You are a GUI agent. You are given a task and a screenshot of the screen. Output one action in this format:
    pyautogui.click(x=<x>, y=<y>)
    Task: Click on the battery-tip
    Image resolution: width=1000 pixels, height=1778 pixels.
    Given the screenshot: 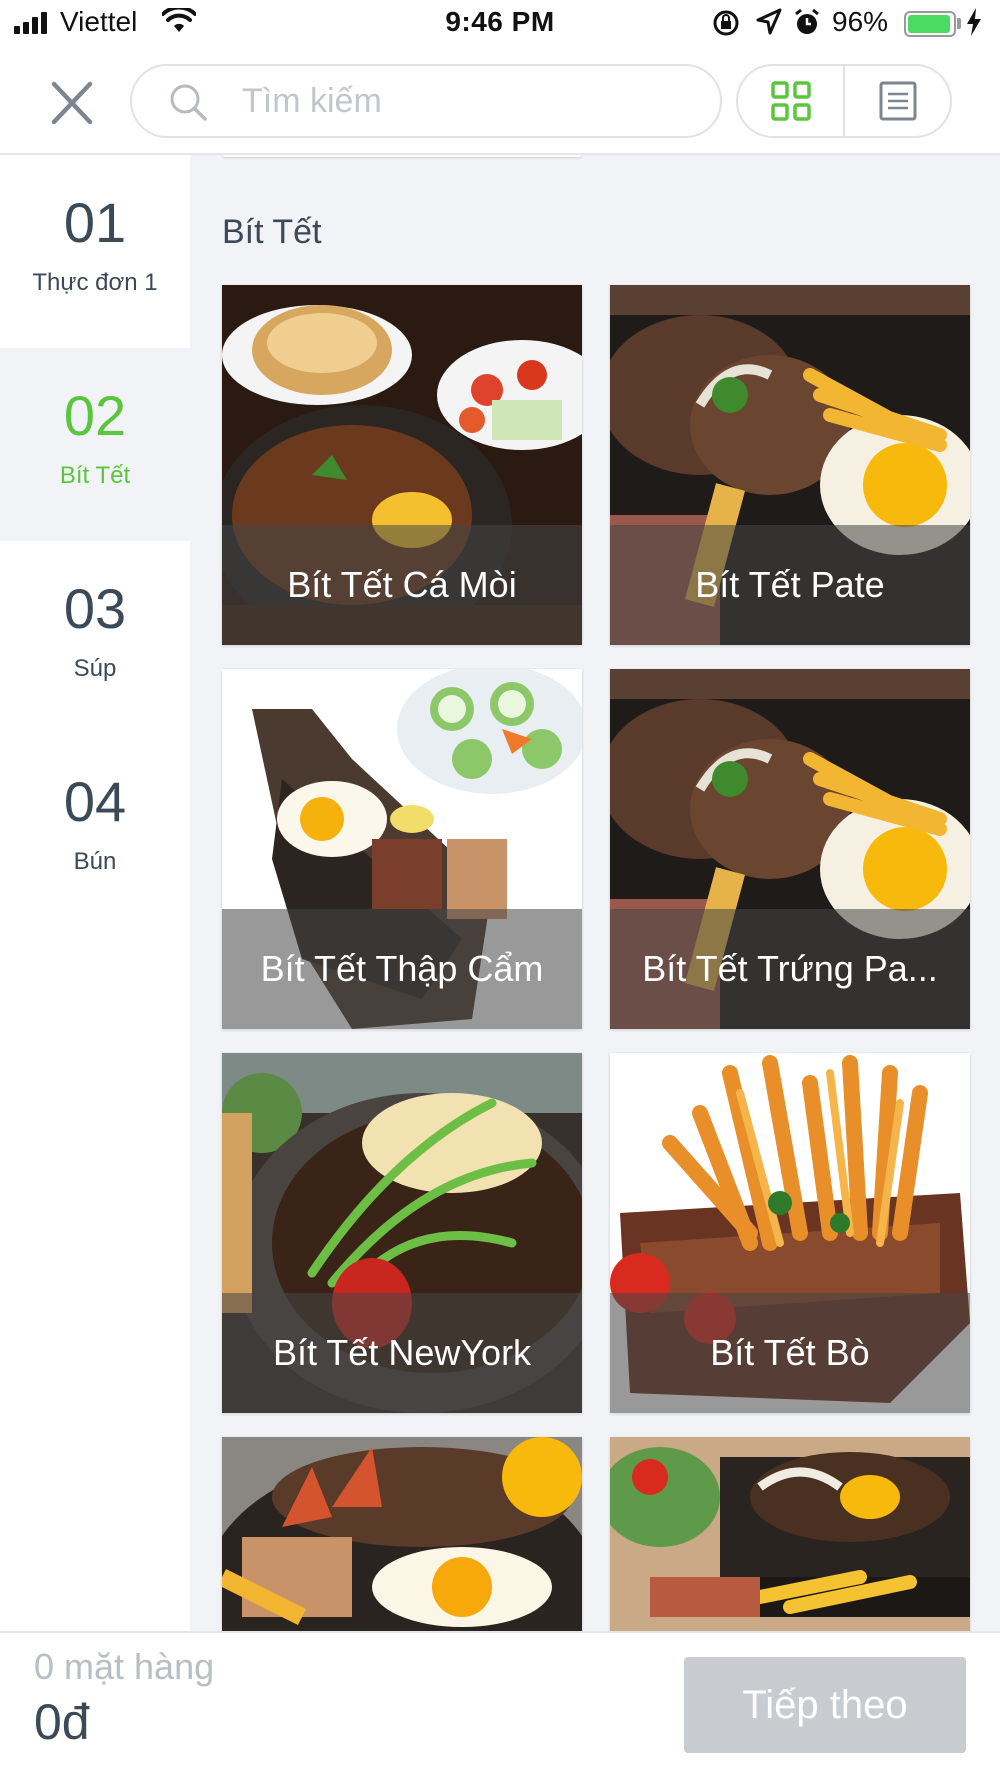 What is the action you would take?
    pyautogui.click(x=959, y=23)
    